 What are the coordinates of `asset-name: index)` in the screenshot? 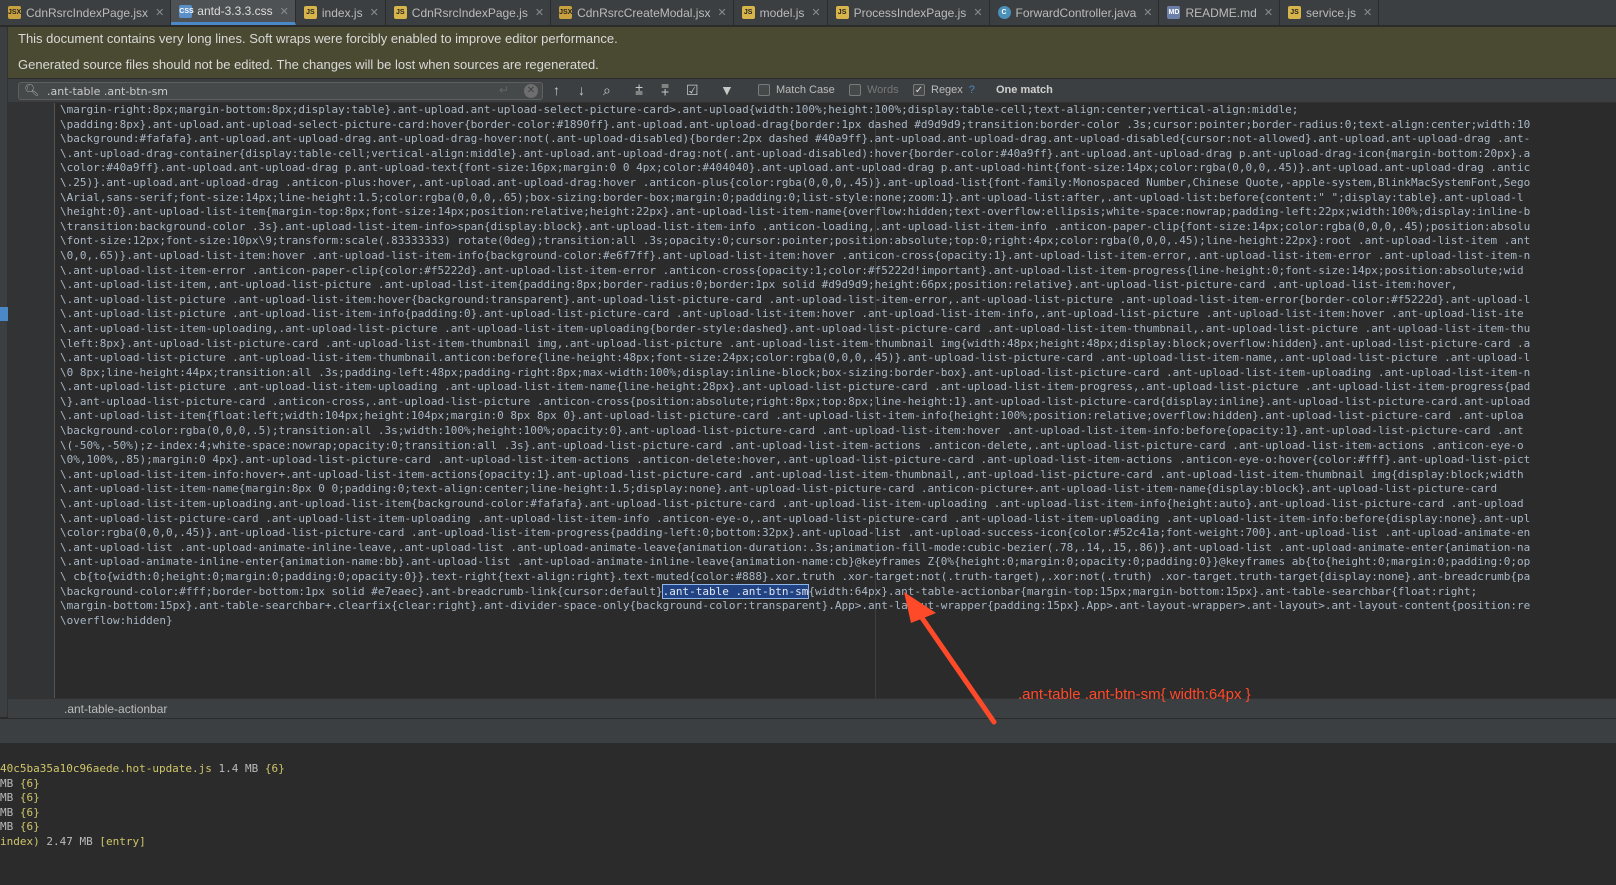 It's located at (20, 841).